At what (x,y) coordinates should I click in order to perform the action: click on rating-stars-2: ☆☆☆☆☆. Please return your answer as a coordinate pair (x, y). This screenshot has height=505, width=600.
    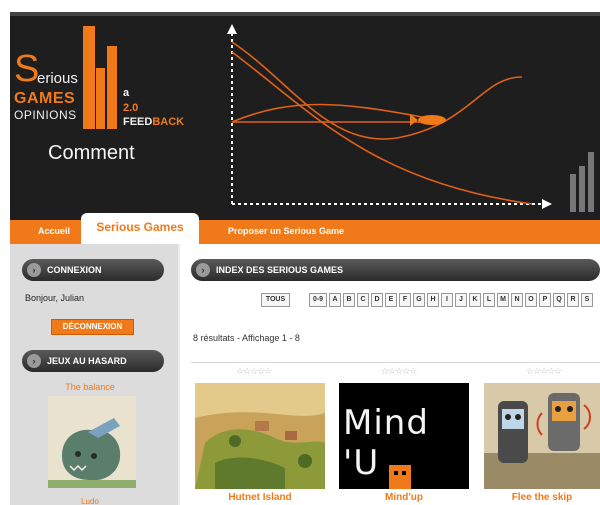
    Looking at the image, I should click on (399, 371).